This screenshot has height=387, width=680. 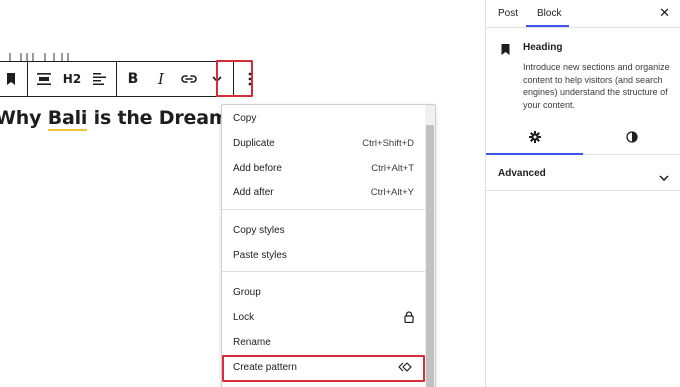 What do you see at coordinates (252, 342) in the screenshot?
I see `menu-item-label: Rename` at bounding box center [252, 342].